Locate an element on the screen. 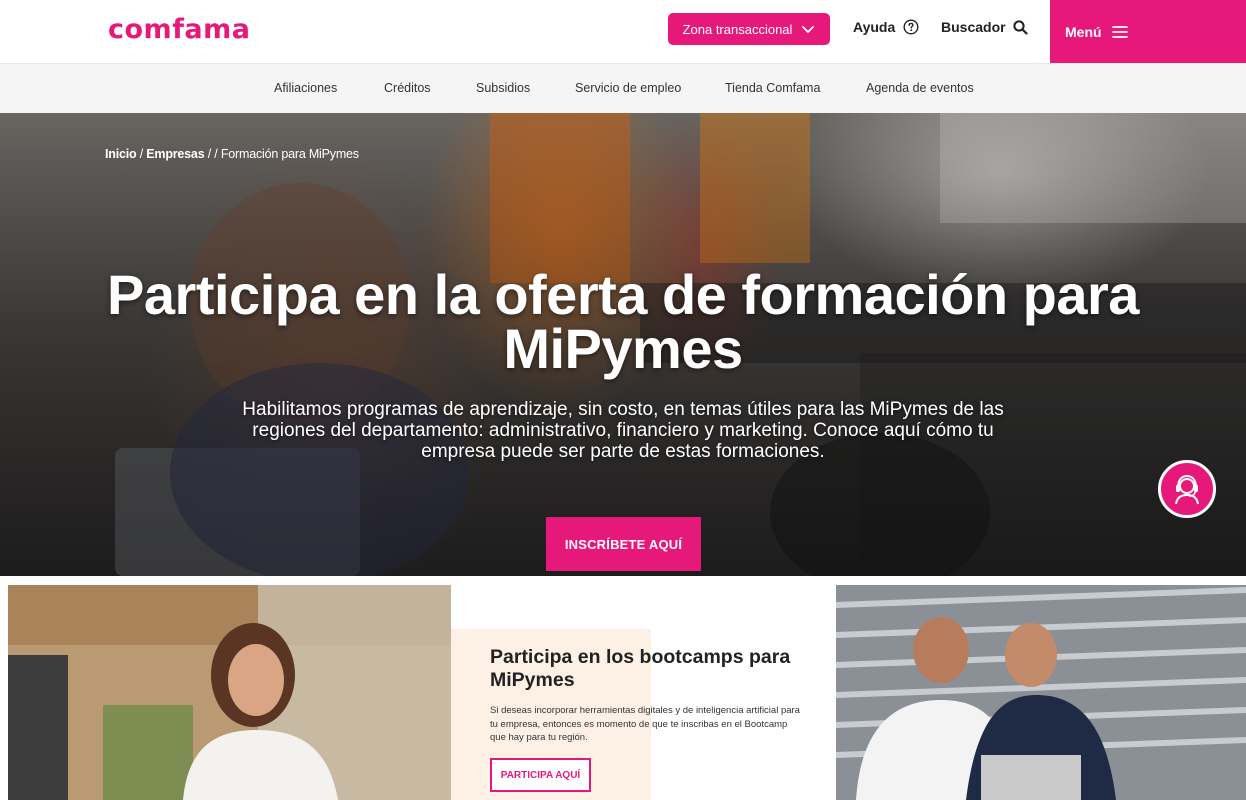  woman-office-image is located at coordinates (229, 692).